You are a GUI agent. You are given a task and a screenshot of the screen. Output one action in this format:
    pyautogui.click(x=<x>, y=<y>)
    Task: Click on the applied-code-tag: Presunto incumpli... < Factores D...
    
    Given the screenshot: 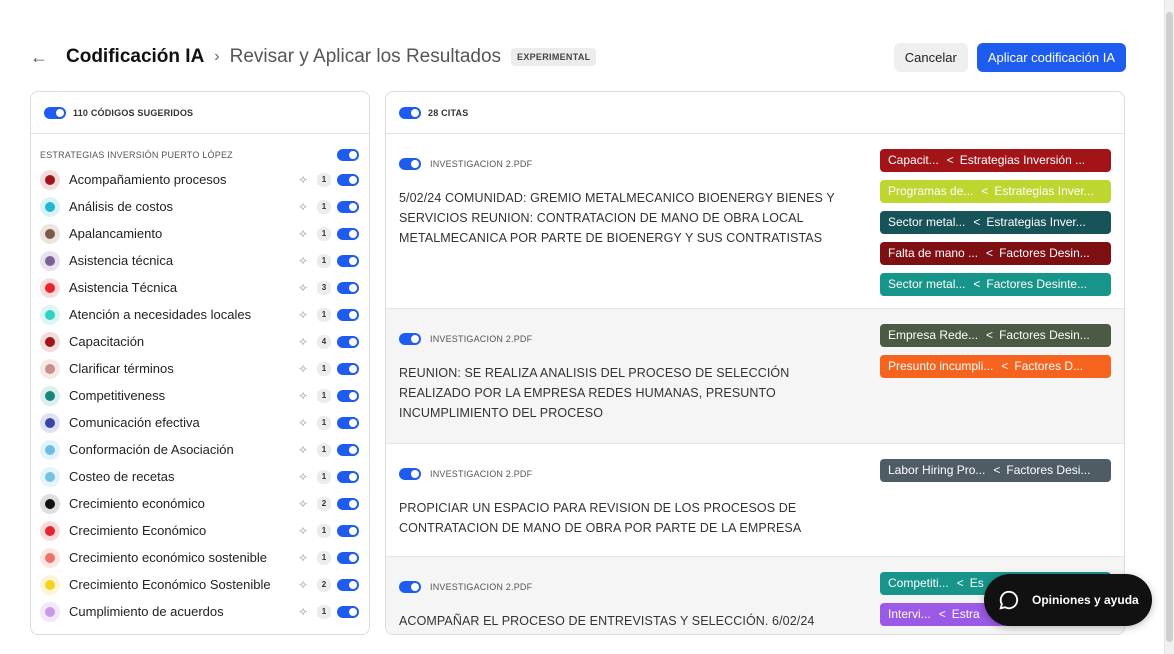 What is the action you would take?
    pyautogui.click(x=995, y=366)
    